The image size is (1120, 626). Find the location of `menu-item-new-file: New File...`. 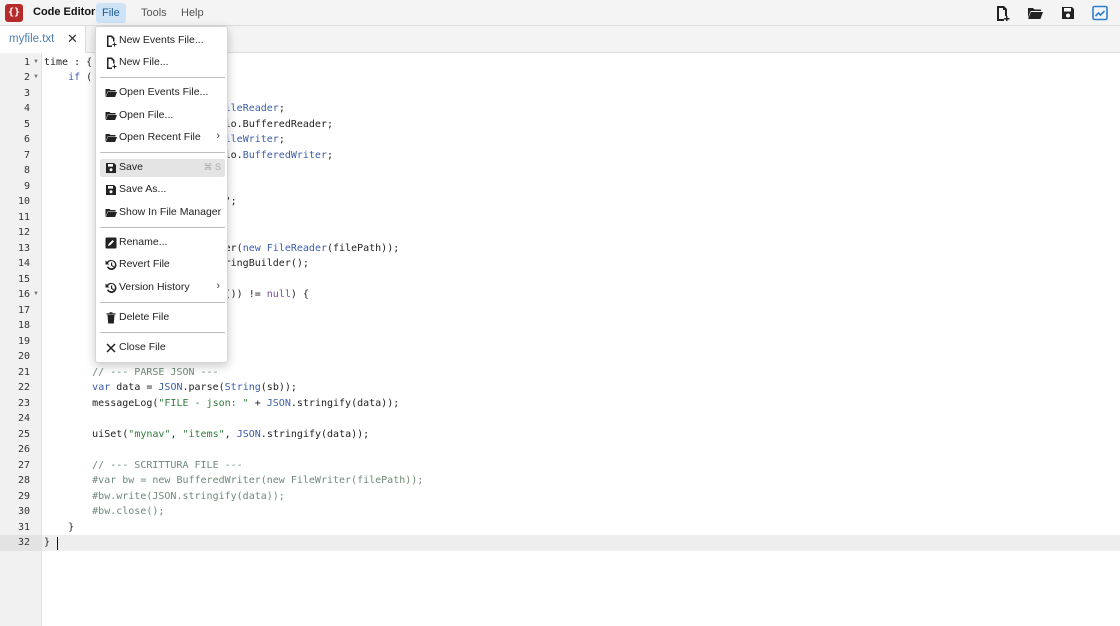

menu-item-new-file: New File... is located at coordinates (162, 63).